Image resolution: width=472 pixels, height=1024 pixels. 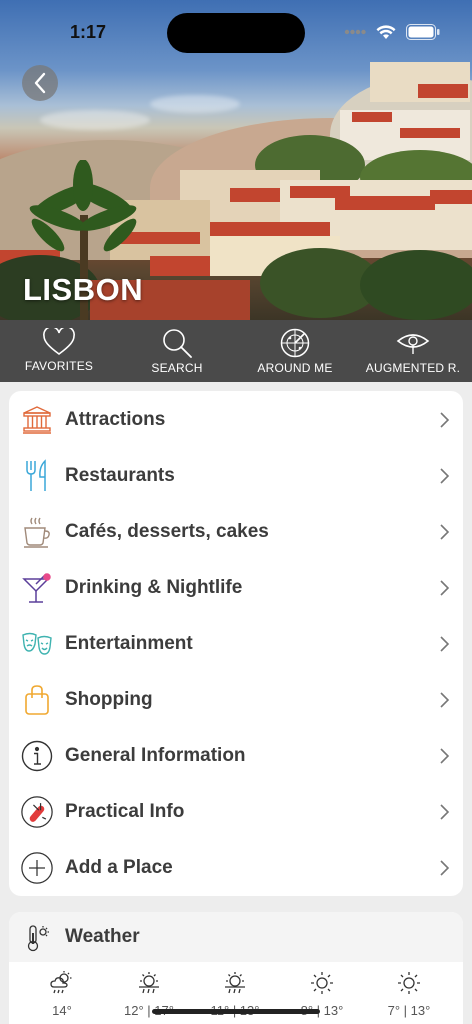 I want to click on weather-header: Weather, so click(x=236, y=937).